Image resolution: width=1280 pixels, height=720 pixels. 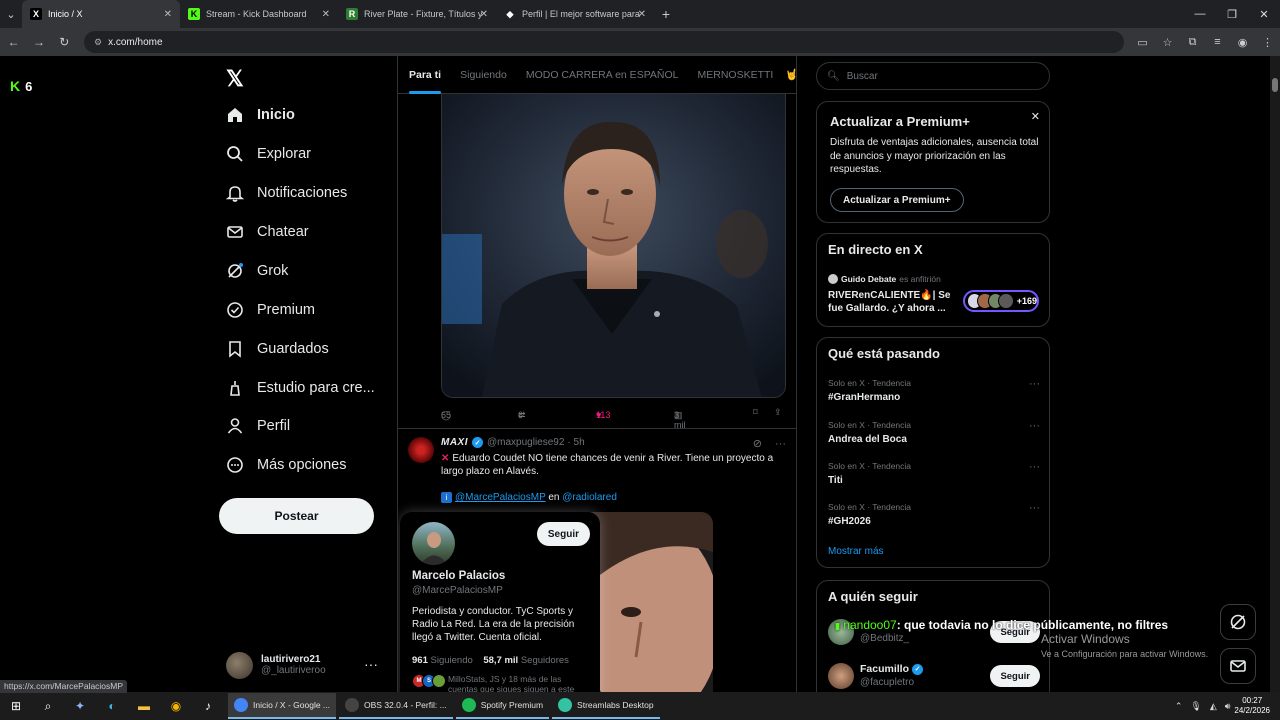 What do you see at coordinates (457, 590) in the screenshot?
I see `profile-handle: @MarcePalaciosMP` at bounding box center [457, 590].